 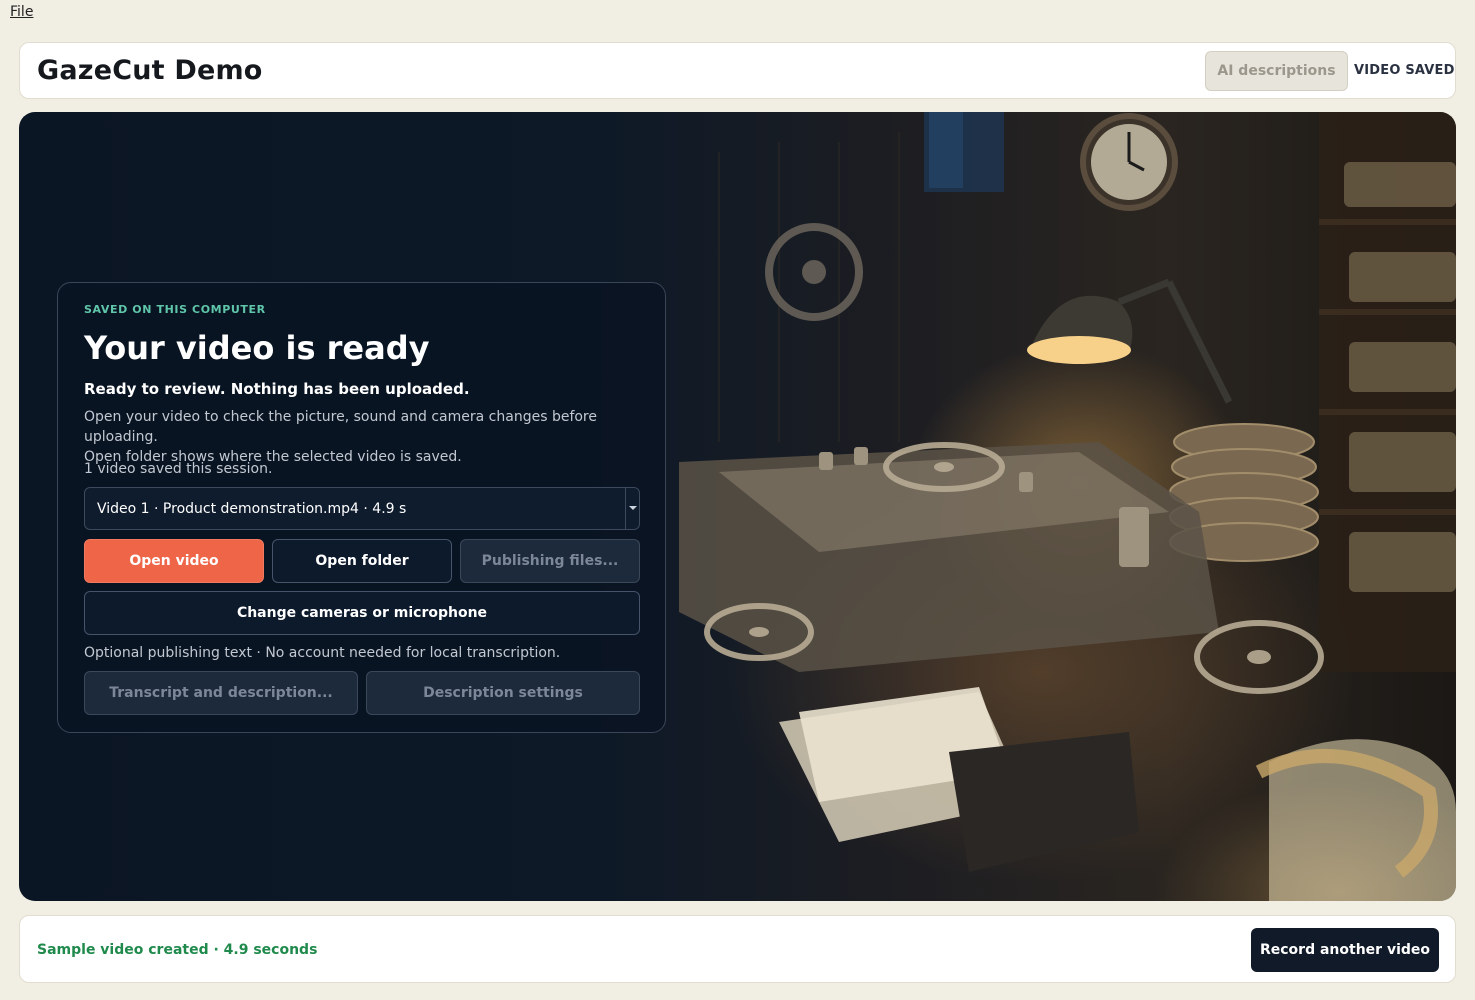 What do you see at coordinates (1404, 70) in the screenshot?
I see `video-saved-status: VIDEO SAVED` at bounding box center [1404, 70].